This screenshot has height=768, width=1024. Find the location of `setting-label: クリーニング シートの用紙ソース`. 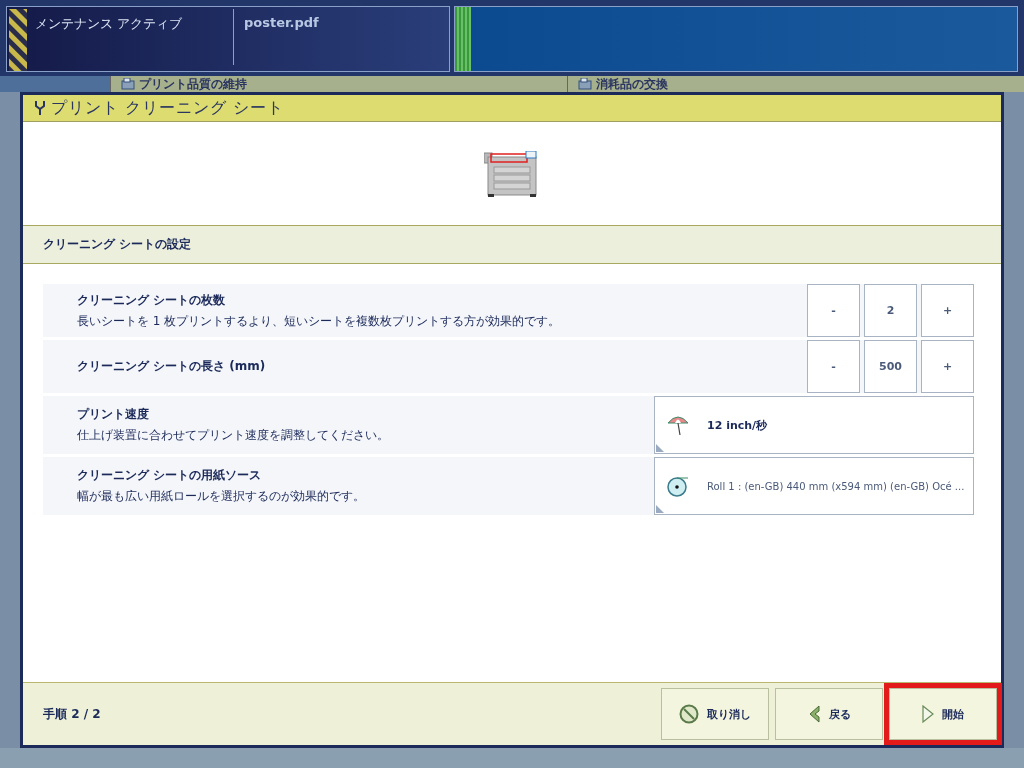

setting-label: クリーニング シートの用紙ソース is located at coordinates (170, 475).